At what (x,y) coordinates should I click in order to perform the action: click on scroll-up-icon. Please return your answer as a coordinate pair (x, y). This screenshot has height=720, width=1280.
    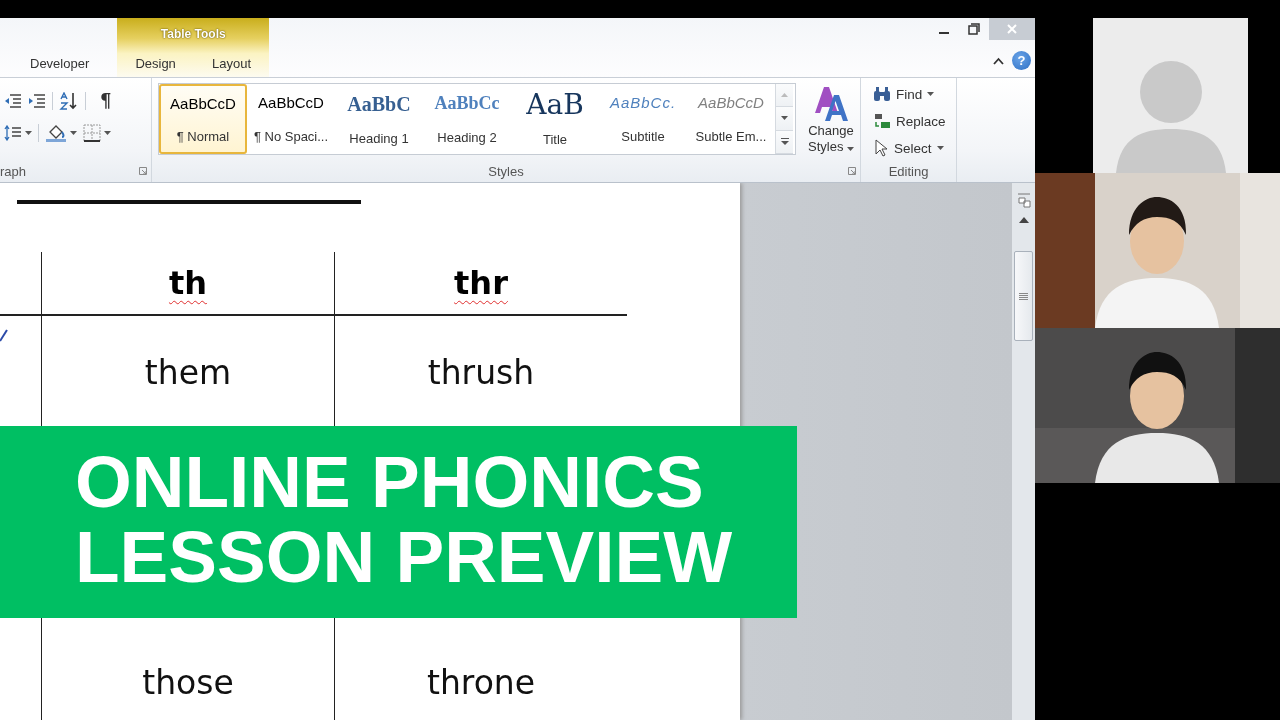
    Looking at the image, I should click on (1023, 220).